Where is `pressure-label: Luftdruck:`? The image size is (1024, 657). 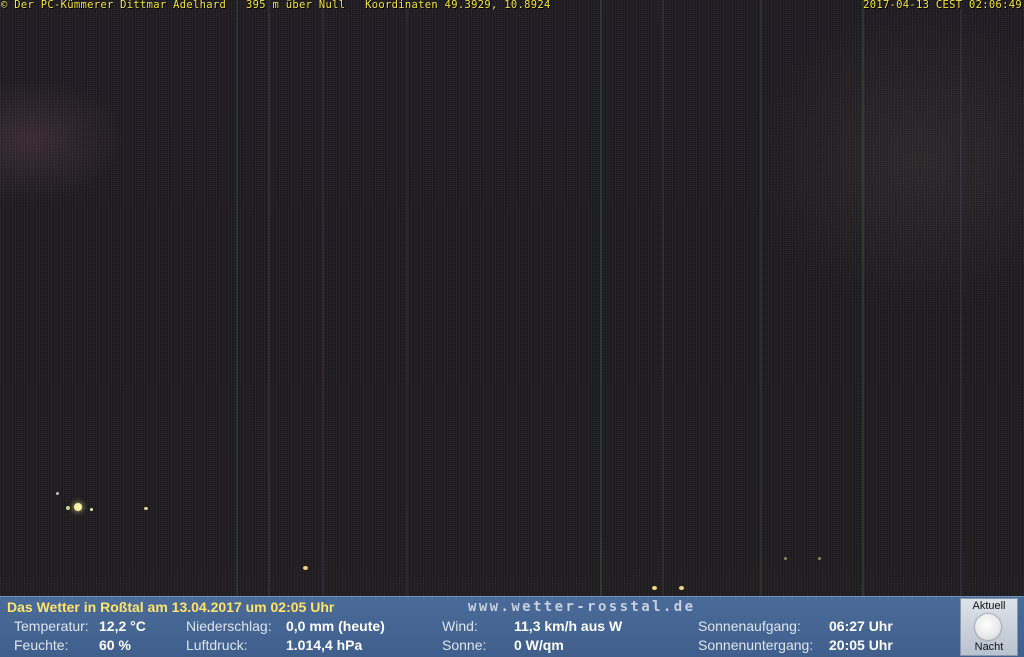 pressure-label: Luftdruck: is located at coordinates (217, 645).